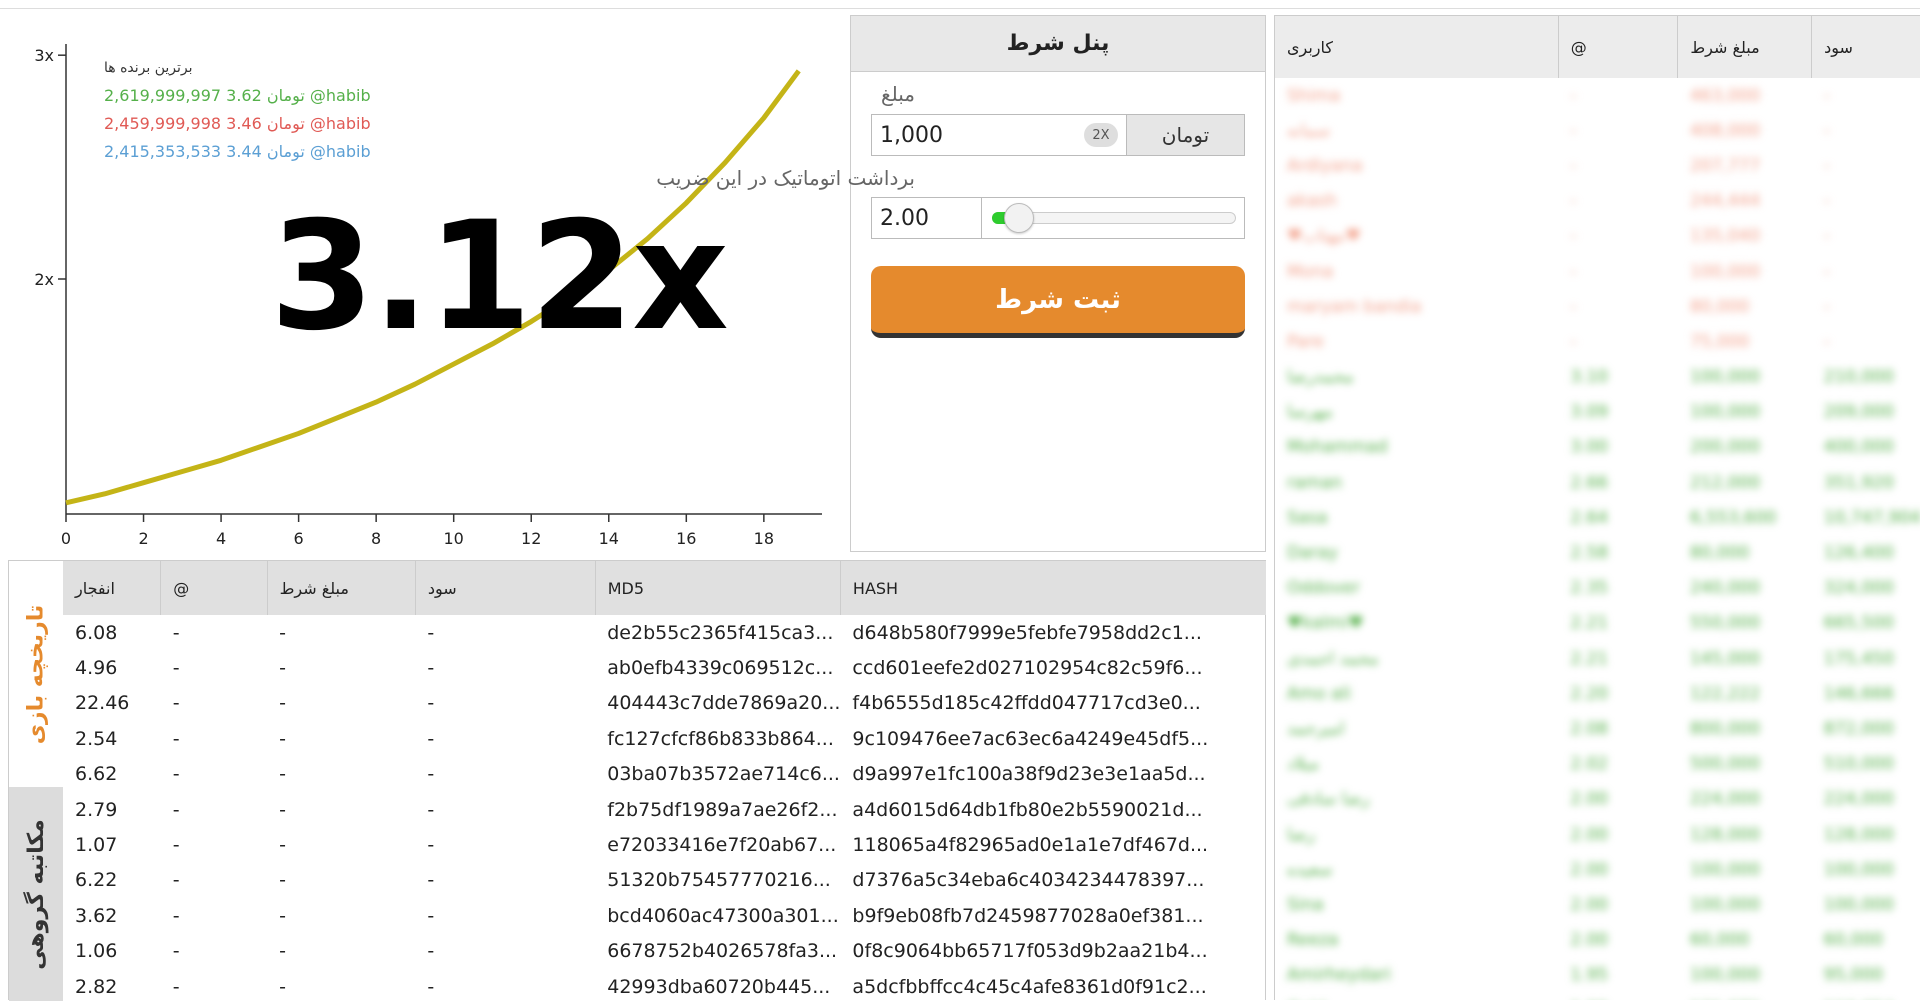 The image size is (1920, 1004). Describe the element at coordinates (96, 738) in the screenshot. I see `history-crash: 2.54` at that location.